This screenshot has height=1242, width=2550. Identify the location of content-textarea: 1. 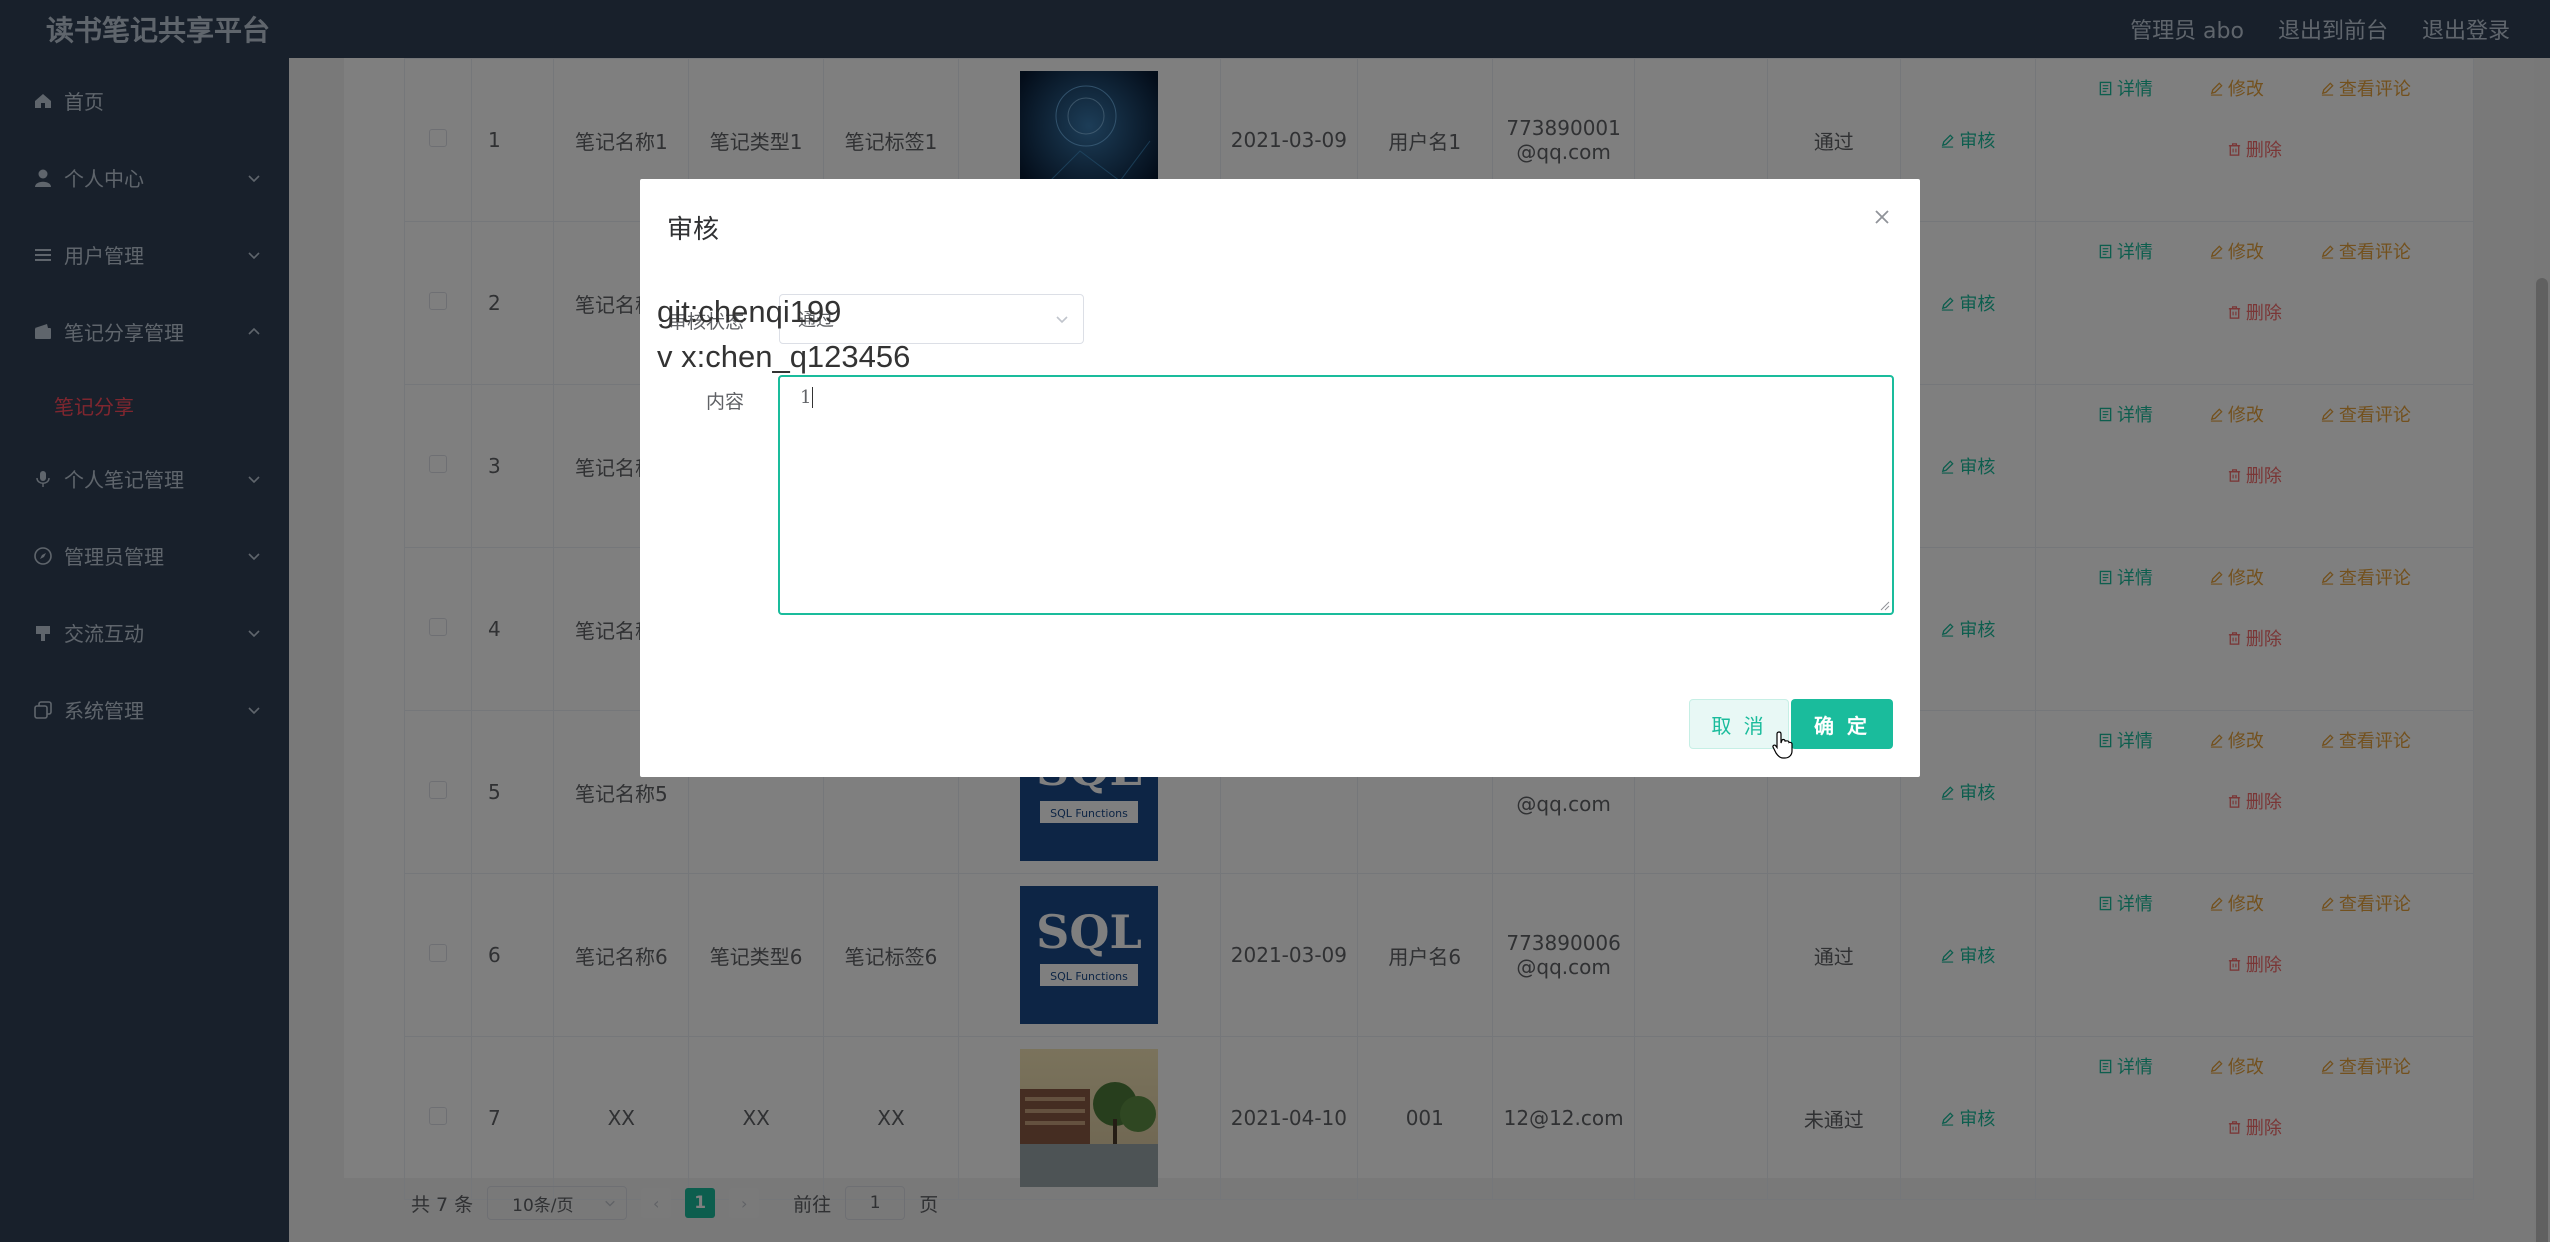
(1336, 495).